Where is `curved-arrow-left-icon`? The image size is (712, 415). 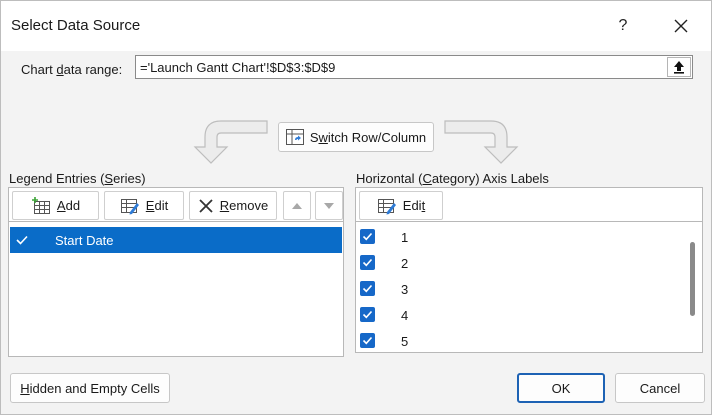
curved-arrow-left-icon is located at coordinates (230, 142).